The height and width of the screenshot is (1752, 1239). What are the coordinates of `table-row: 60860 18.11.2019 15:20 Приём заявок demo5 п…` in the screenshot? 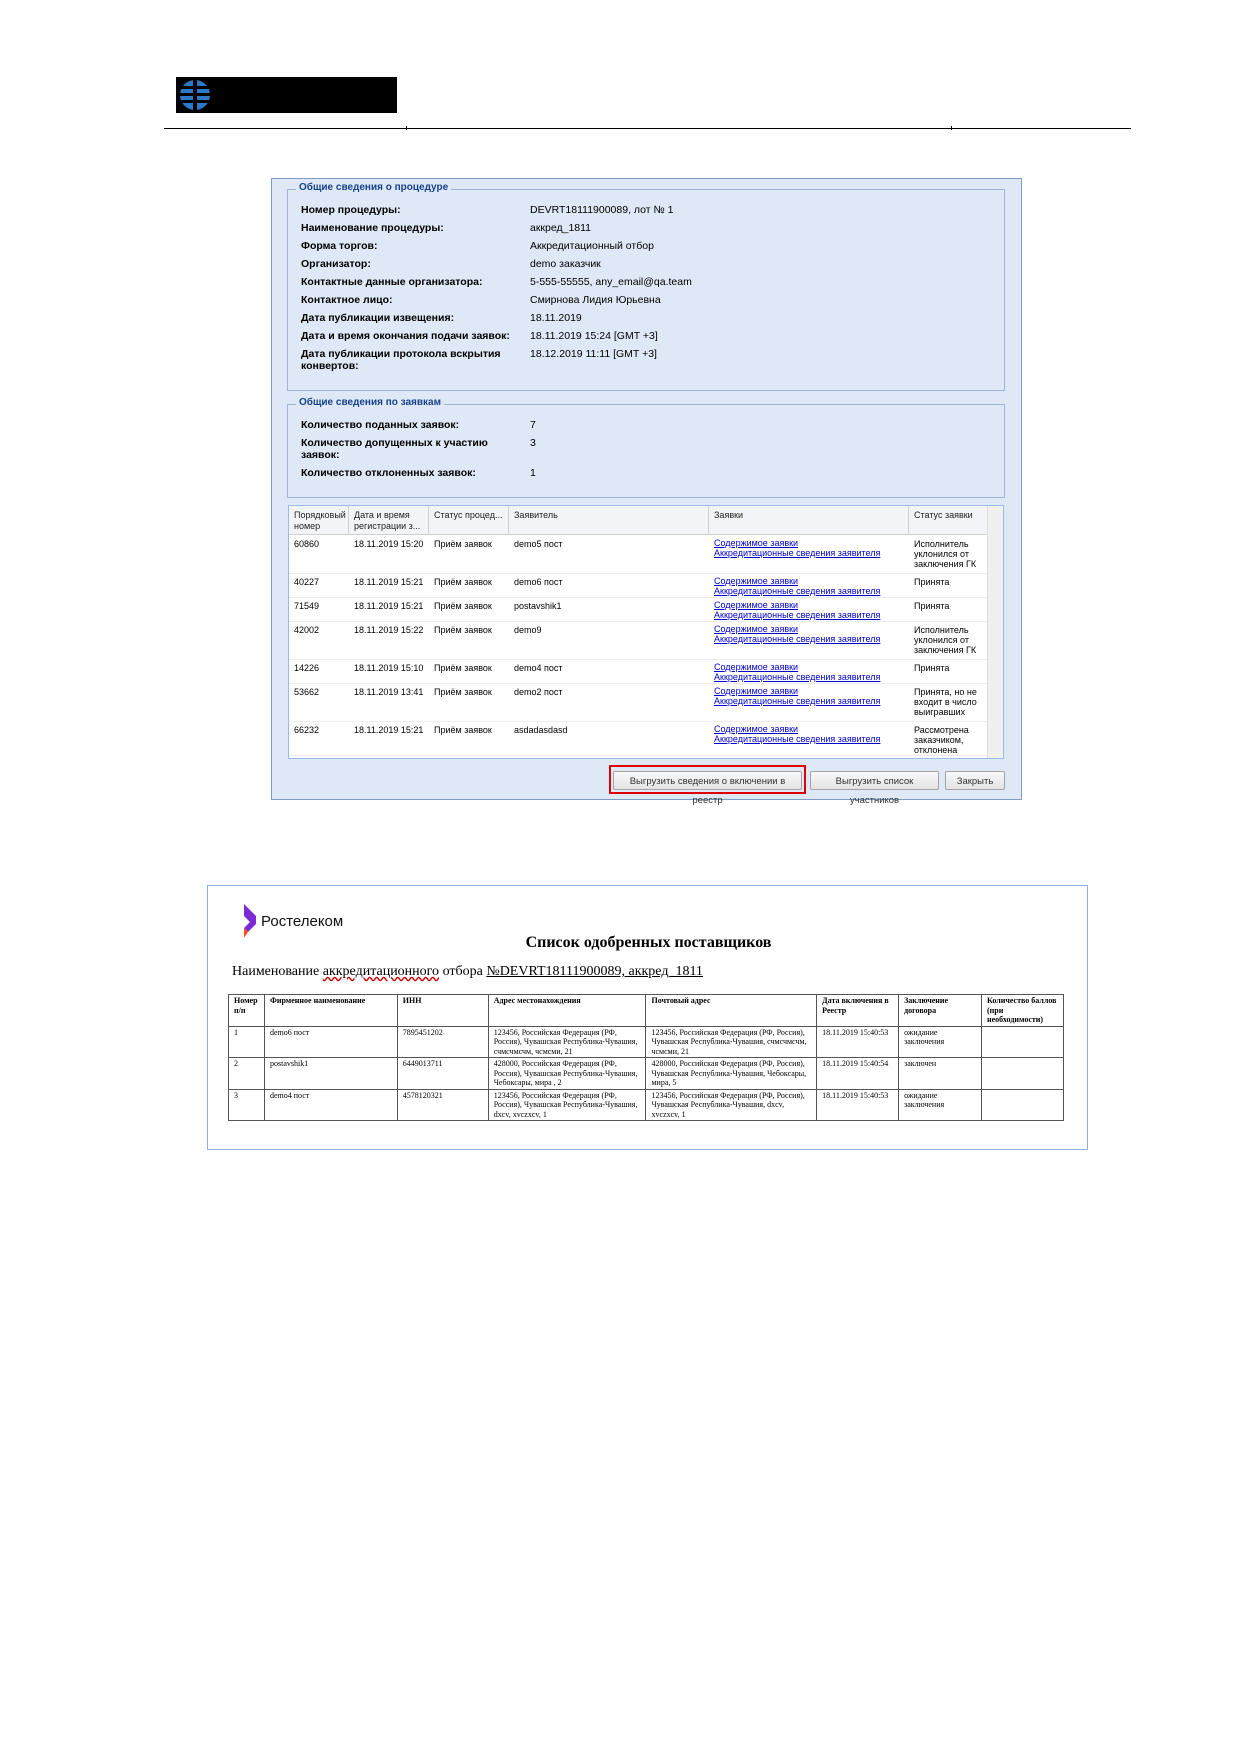 It's located at (639, 554).